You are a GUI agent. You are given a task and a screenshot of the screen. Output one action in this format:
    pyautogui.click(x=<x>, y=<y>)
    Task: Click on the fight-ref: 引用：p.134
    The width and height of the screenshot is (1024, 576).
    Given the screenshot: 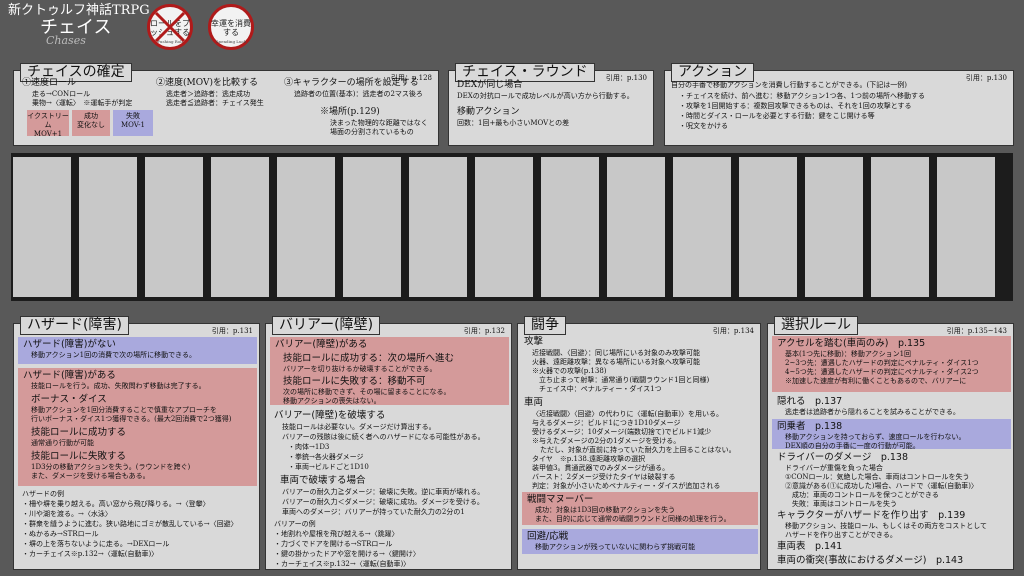 What is the action you would take?
    pyautogui.click(x=733, y=331)
    